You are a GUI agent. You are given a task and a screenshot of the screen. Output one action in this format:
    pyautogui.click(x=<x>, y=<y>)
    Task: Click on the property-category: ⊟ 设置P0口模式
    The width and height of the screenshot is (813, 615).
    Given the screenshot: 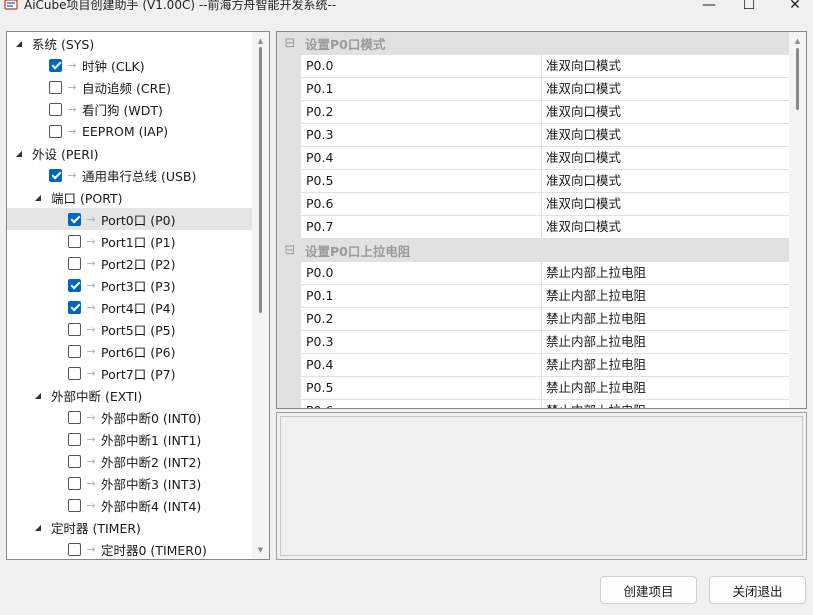 What is the action you would take?
    pyautogui.click(x=533, y=43)
    